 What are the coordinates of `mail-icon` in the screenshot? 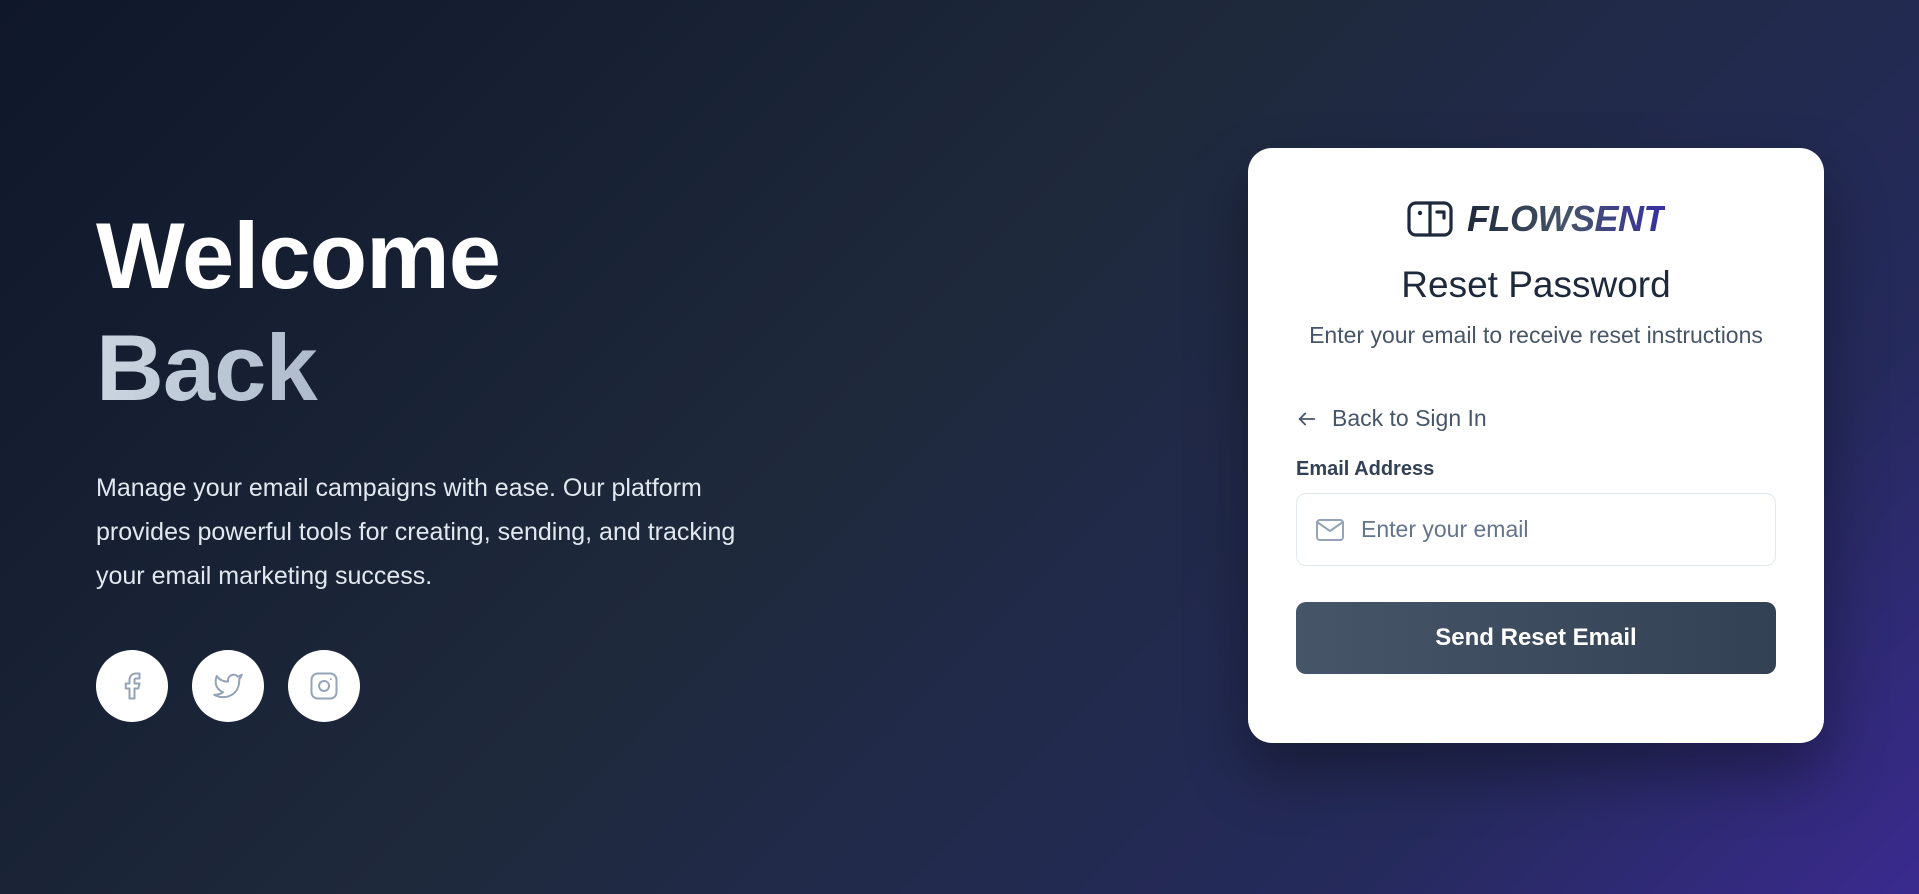 It's located at (1330, 529).